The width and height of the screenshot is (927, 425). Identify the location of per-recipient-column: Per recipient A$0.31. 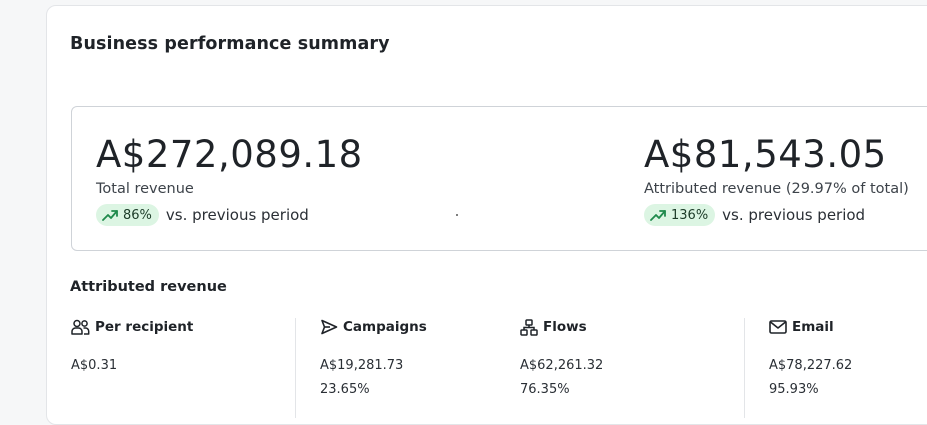
(171, 368).